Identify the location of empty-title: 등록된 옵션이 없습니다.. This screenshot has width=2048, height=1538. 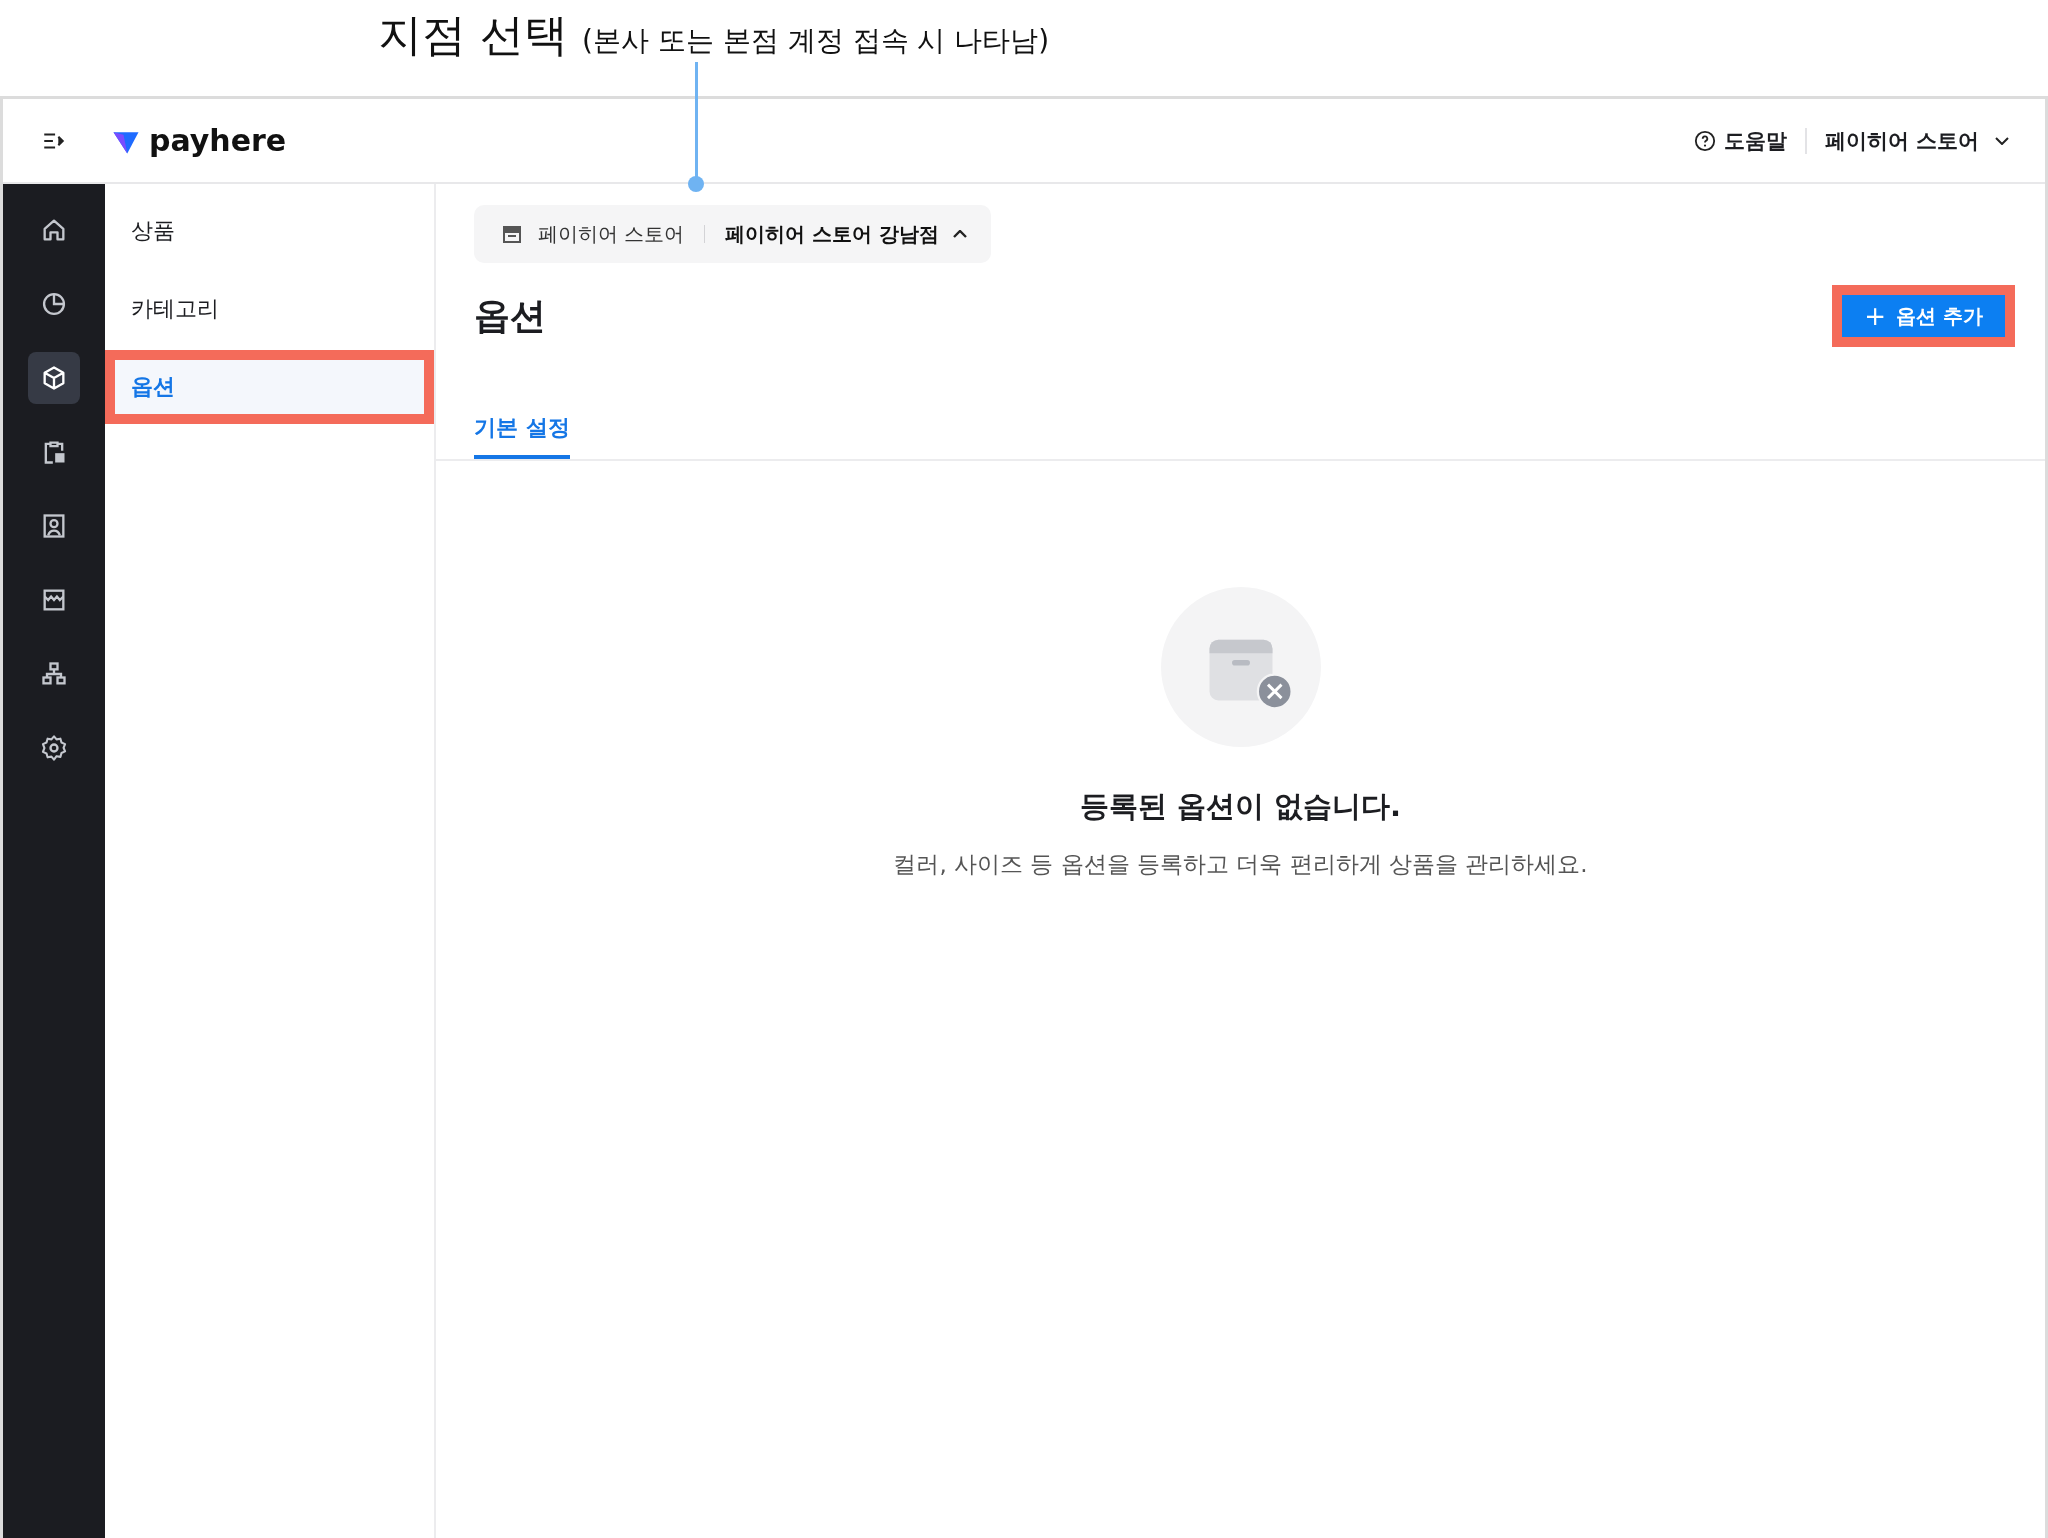
(1240, 806).